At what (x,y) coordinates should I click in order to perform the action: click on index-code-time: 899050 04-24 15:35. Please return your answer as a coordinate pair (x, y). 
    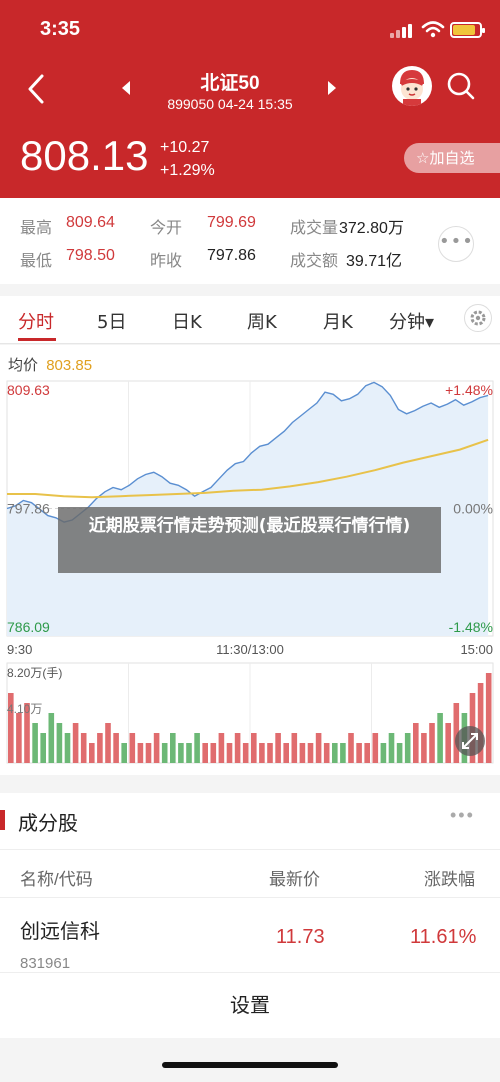
    Looking at the image, I should click on (230, 104).